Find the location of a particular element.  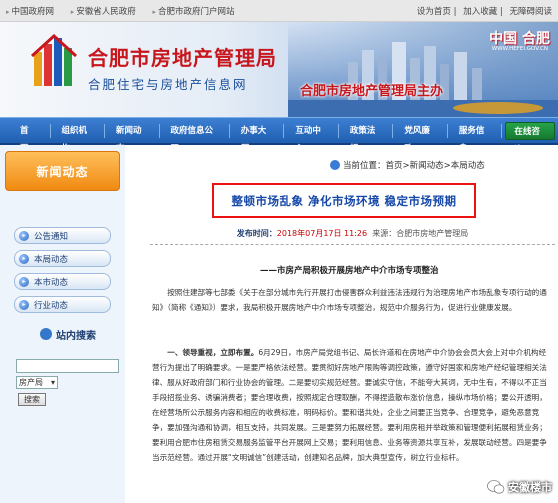

add-favorite-link: 加入收藏 is located at coordinates (480, 12).